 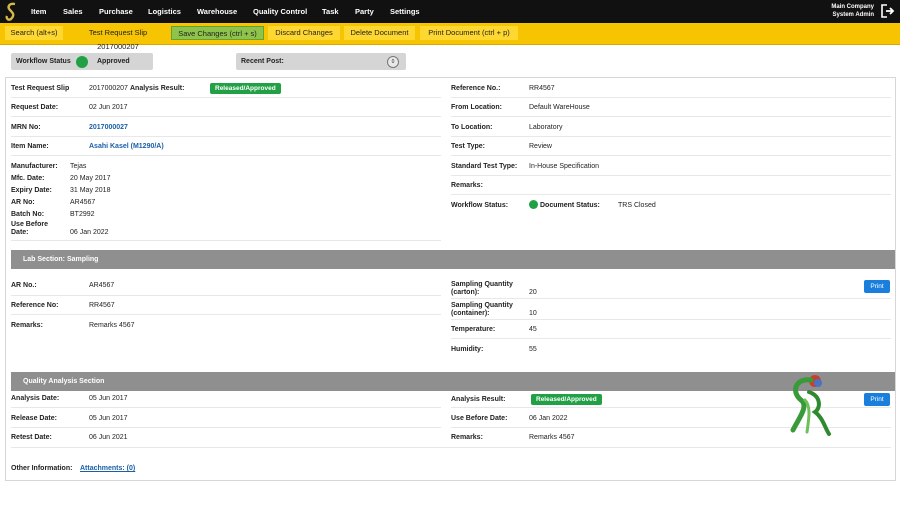 What do you see at coordinates (29, 224) in the screenshot?
I see `use-before-label: Use Before` at bounding box center [29, 224].